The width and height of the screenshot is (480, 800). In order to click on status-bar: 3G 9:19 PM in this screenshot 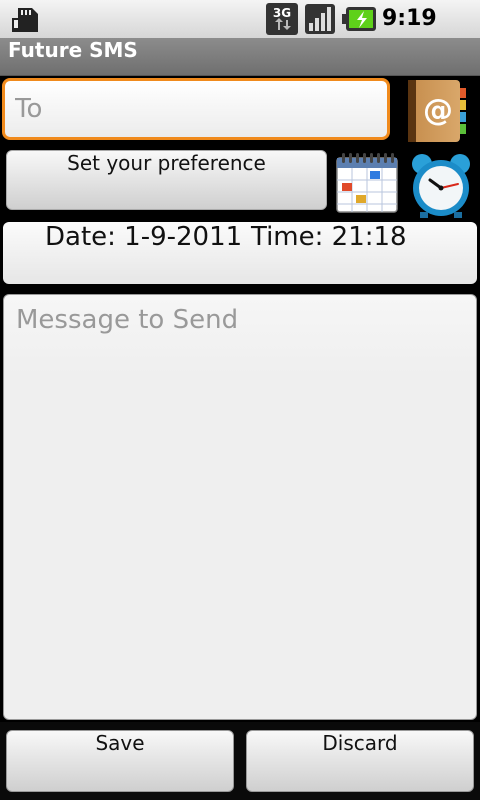, I will do `click(240, 30)`.